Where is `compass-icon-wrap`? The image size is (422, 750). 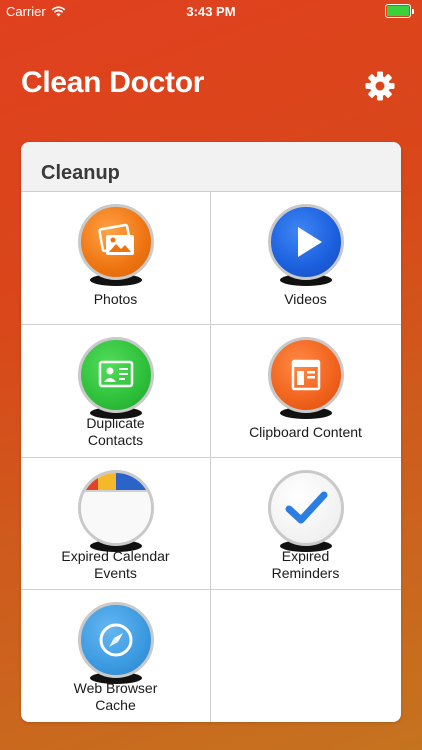
compass-icon-wrap is located at coordinates (116, 643).